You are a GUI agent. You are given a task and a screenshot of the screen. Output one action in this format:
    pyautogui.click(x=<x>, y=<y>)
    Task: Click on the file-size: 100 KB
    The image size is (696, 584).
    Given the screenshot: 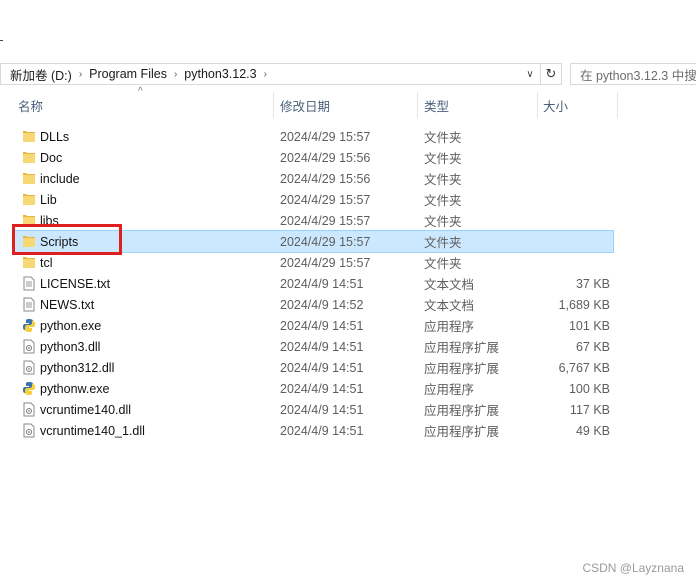 What is the action you would take?
    pyautogui.click(x=589, y=388)
    